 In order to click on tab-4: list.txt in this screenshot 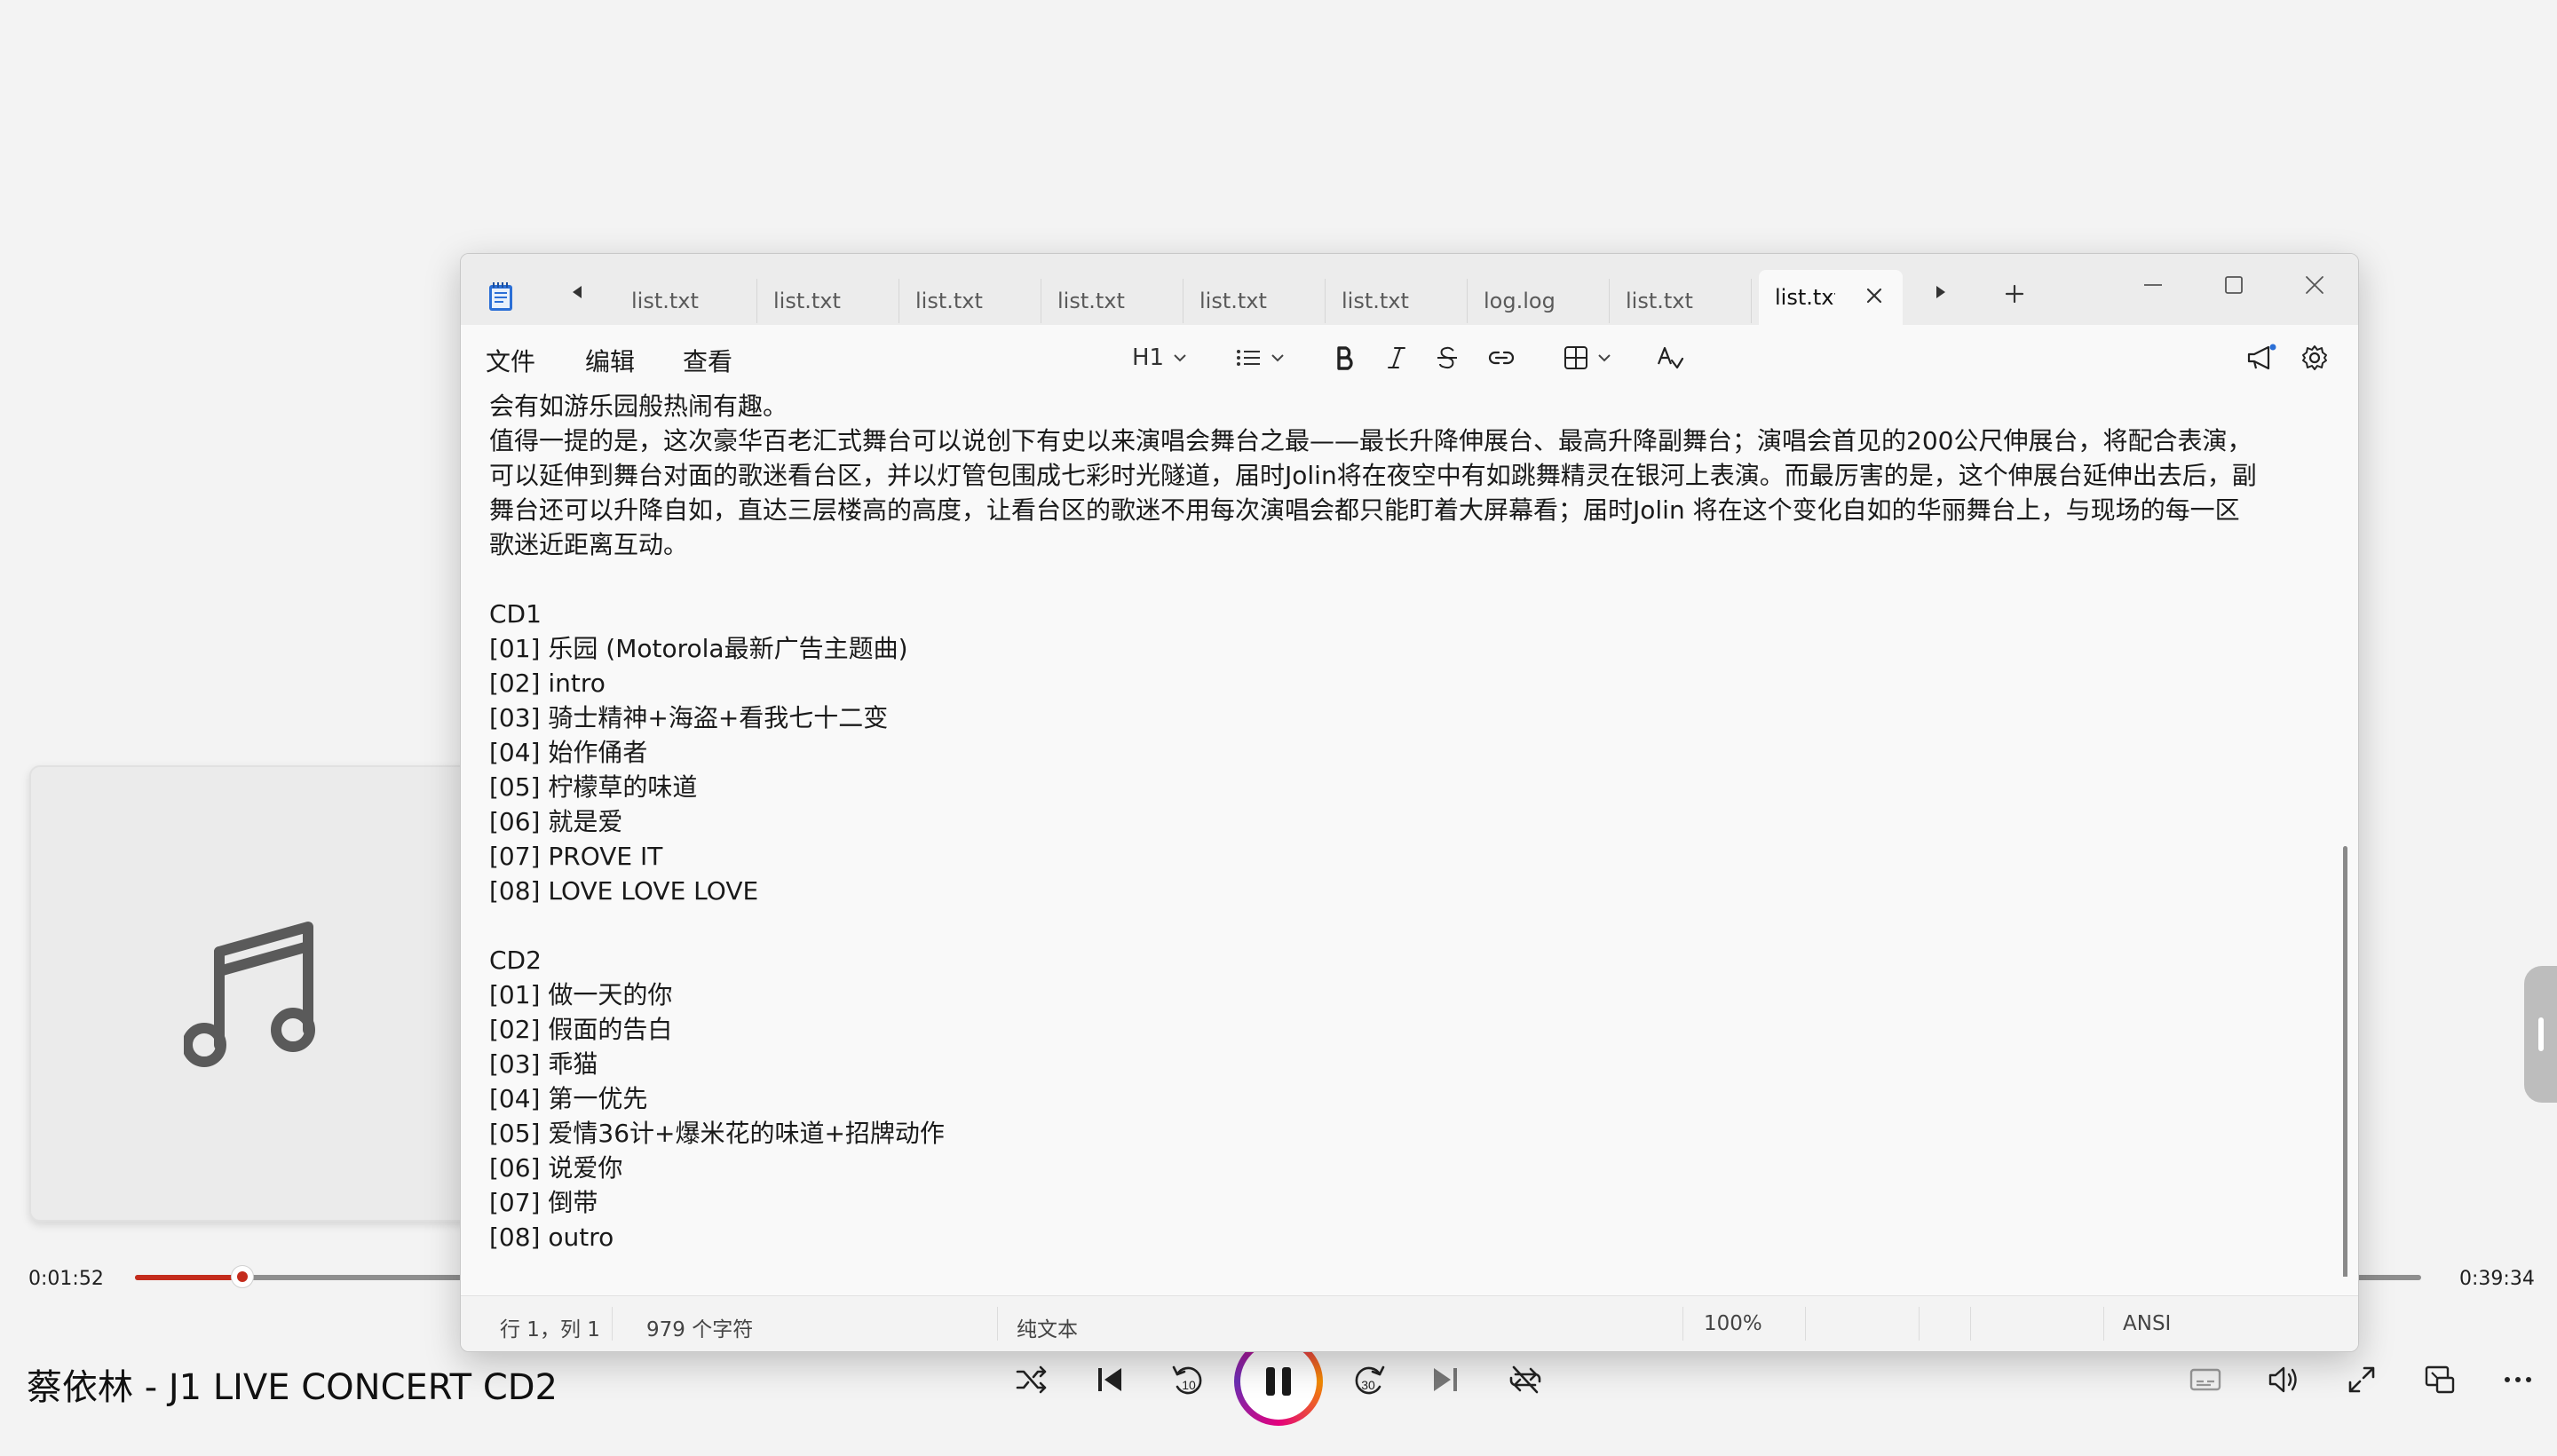, I will do `click(1112, 301)`.